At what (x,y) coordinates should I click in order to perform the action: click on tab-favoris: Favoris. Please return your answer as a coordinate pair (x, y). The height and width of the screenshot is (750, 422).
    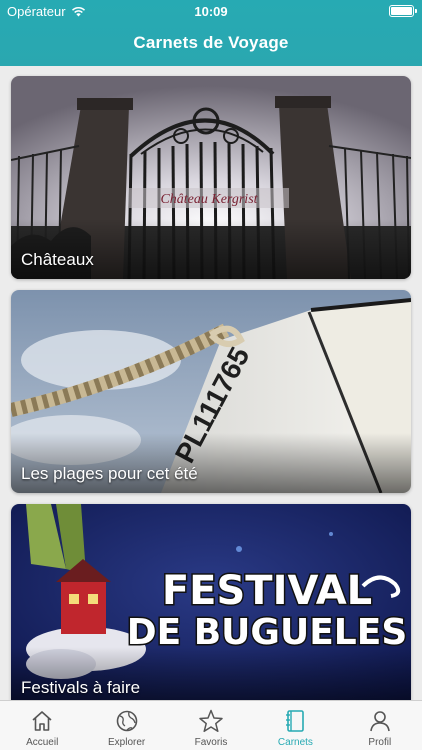
    Looking at the image, I should click on (211, 725).